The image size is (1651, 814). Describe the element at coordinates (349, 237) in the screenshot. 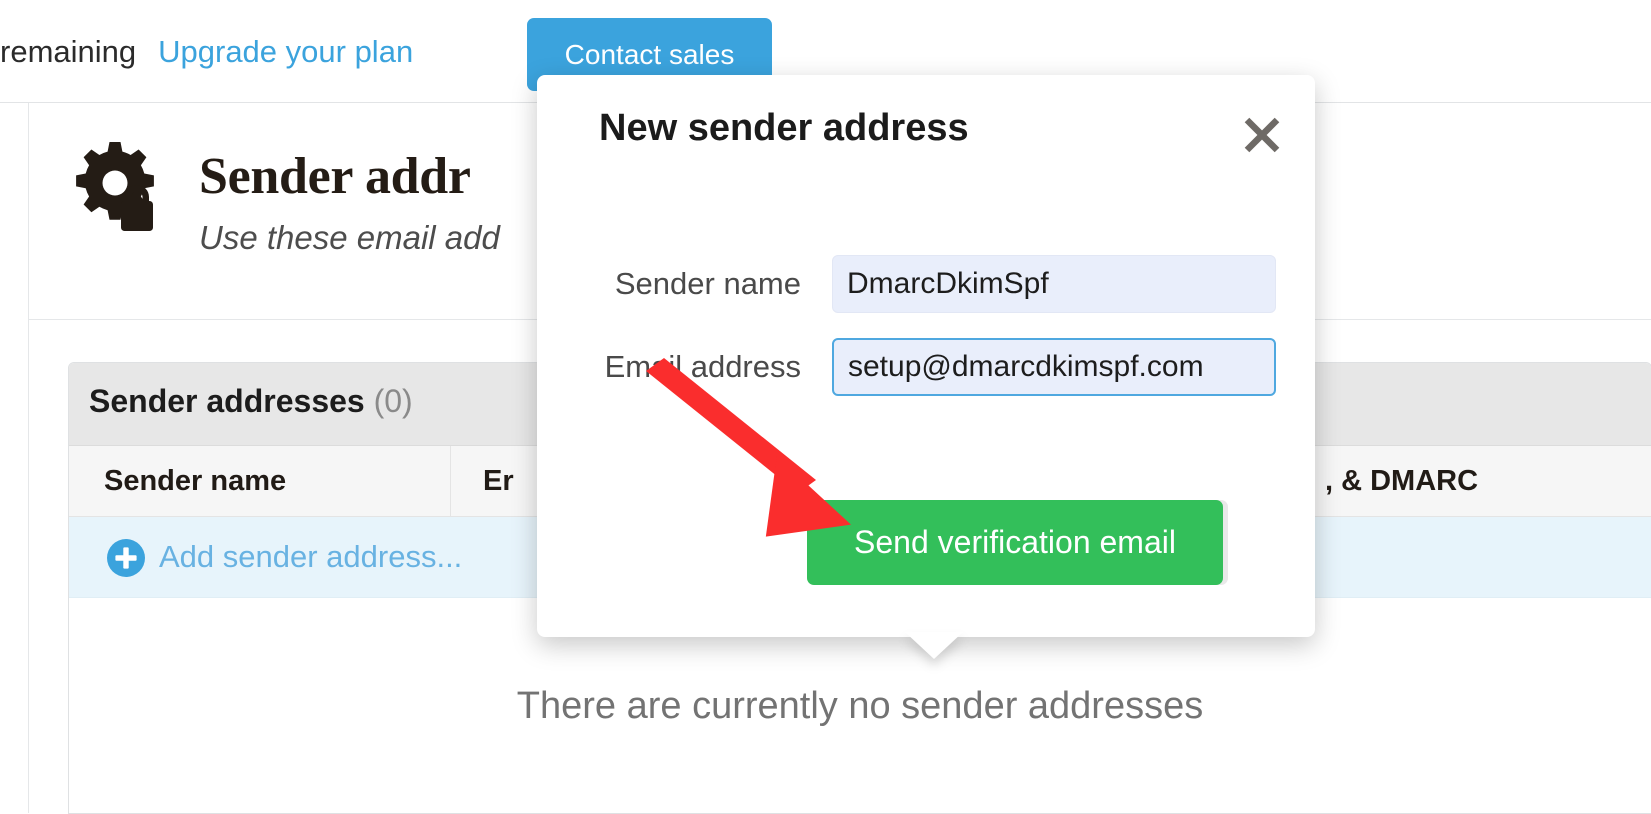

I see `page-subtitle: Use these email add` at that location.